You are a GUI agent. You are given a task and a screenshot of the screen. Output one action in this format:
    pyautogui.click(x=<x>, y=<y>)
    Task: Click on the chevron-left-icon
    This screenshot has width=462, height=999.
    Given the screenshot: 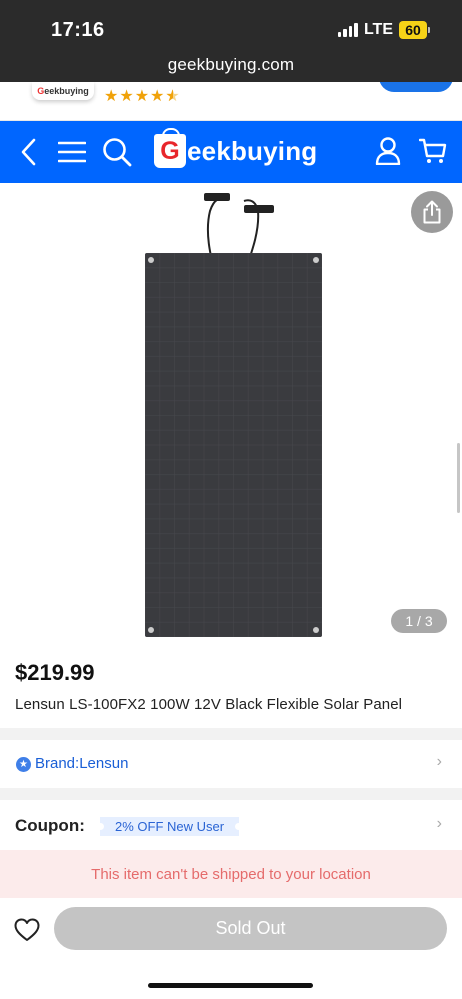 What is the action you would take?
    pyautogui.click(x=28, y=152)
    